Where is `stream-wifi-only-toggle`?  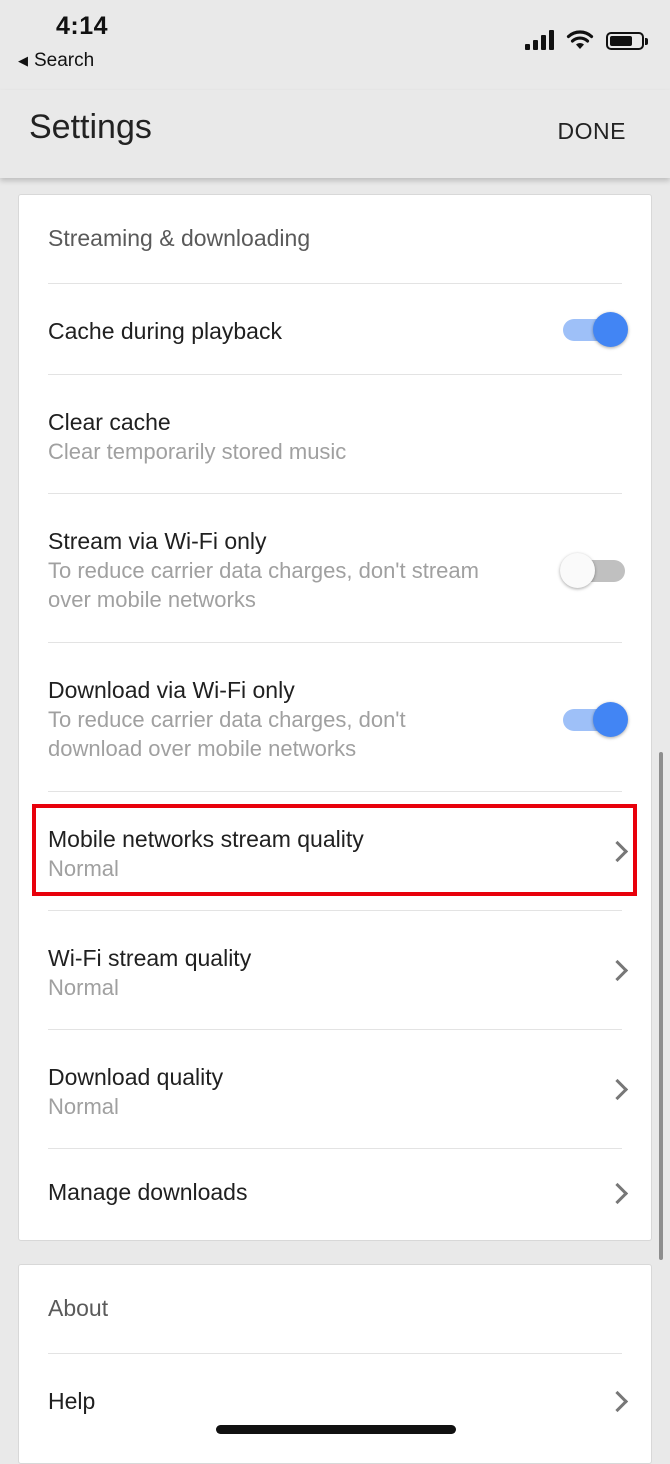
stream-wifi-only-toggle is located at coordinates (593, 570).